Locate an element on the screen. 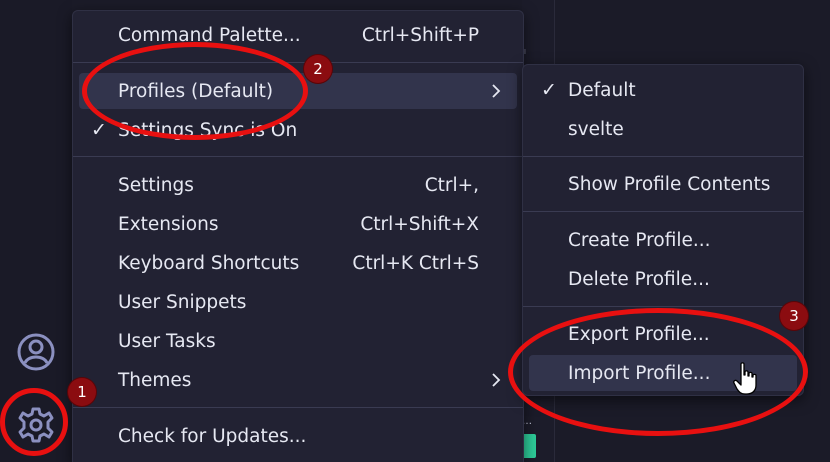 This screenshot has height=462, width=830. menu-item-label: Show Profile Contents is located at coordinates (669, 184).